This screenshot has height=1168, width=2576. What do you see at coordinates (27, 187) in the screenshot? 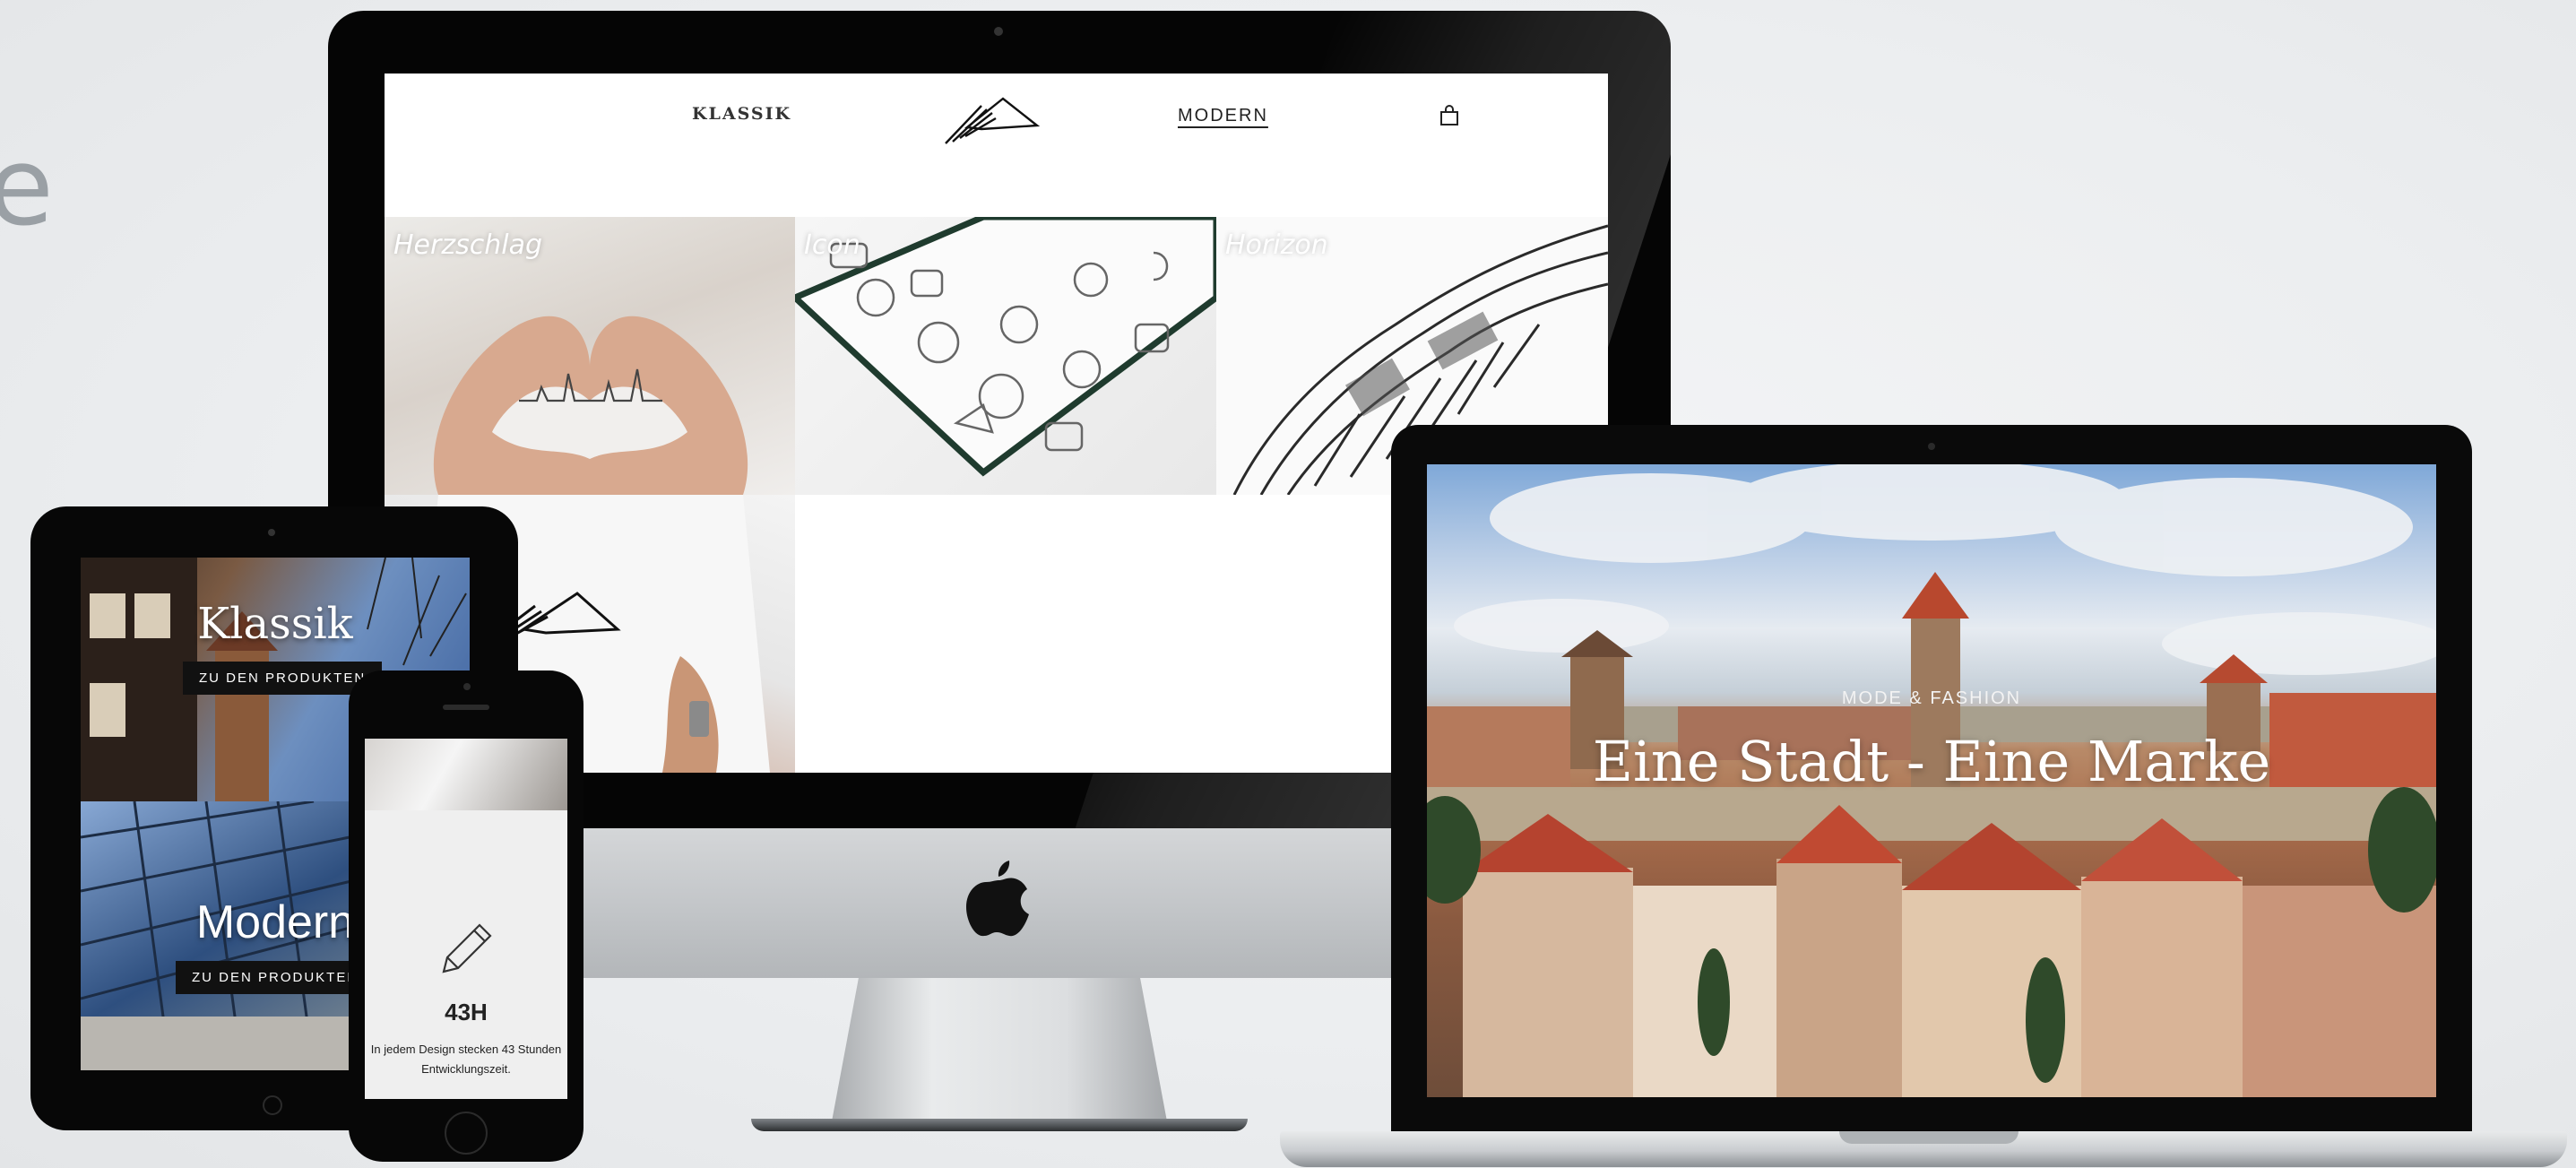
I see `background-text-fragment: e` at bounding box center [27, 187].